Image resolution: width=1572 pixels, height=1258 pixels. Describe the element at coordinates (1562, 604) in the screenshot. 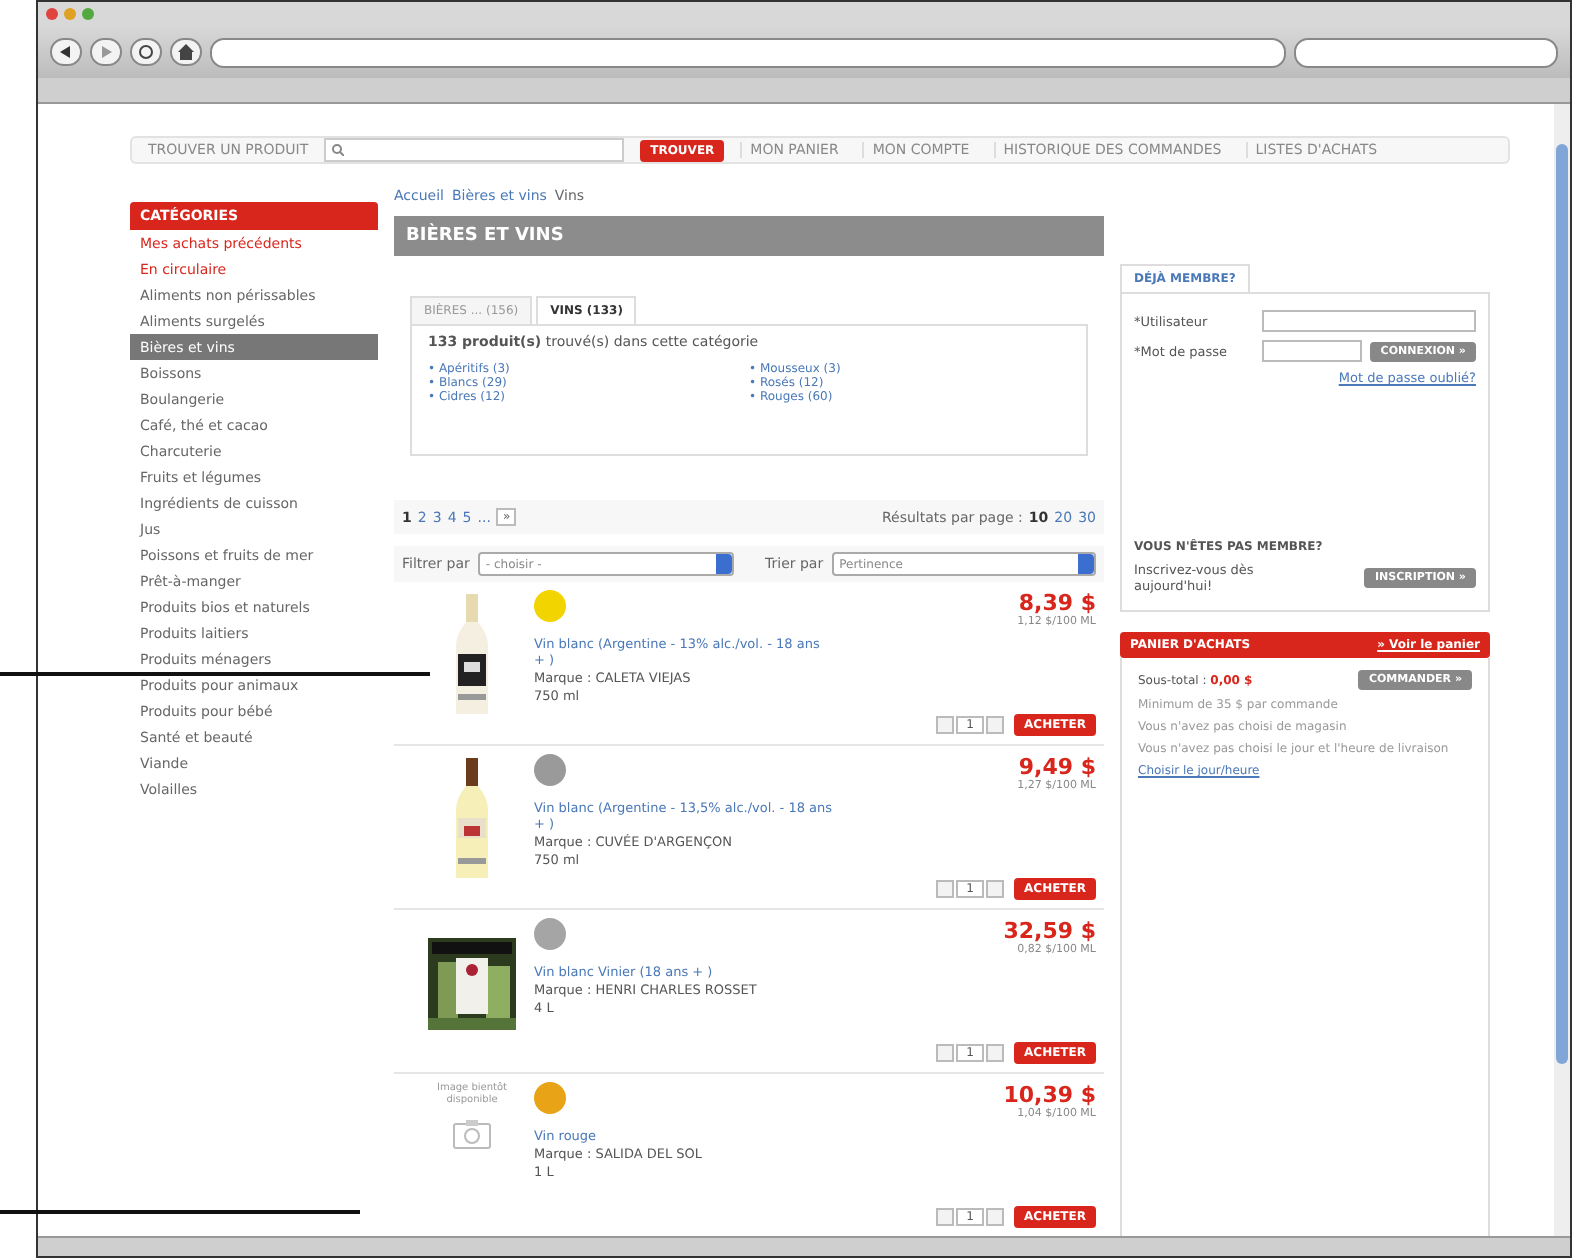

I see `scrollbar-thumb` at that location.